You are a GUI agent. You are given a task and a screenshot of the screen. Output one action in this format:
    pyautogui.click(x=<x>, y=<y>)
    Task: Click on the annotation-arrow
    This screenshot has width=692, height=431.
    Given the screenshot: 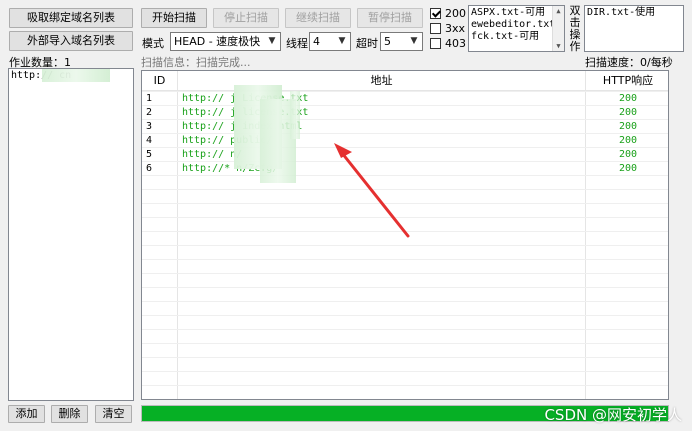 What is the action you would take?
    pyautogui.click(x=372, y=190)
    